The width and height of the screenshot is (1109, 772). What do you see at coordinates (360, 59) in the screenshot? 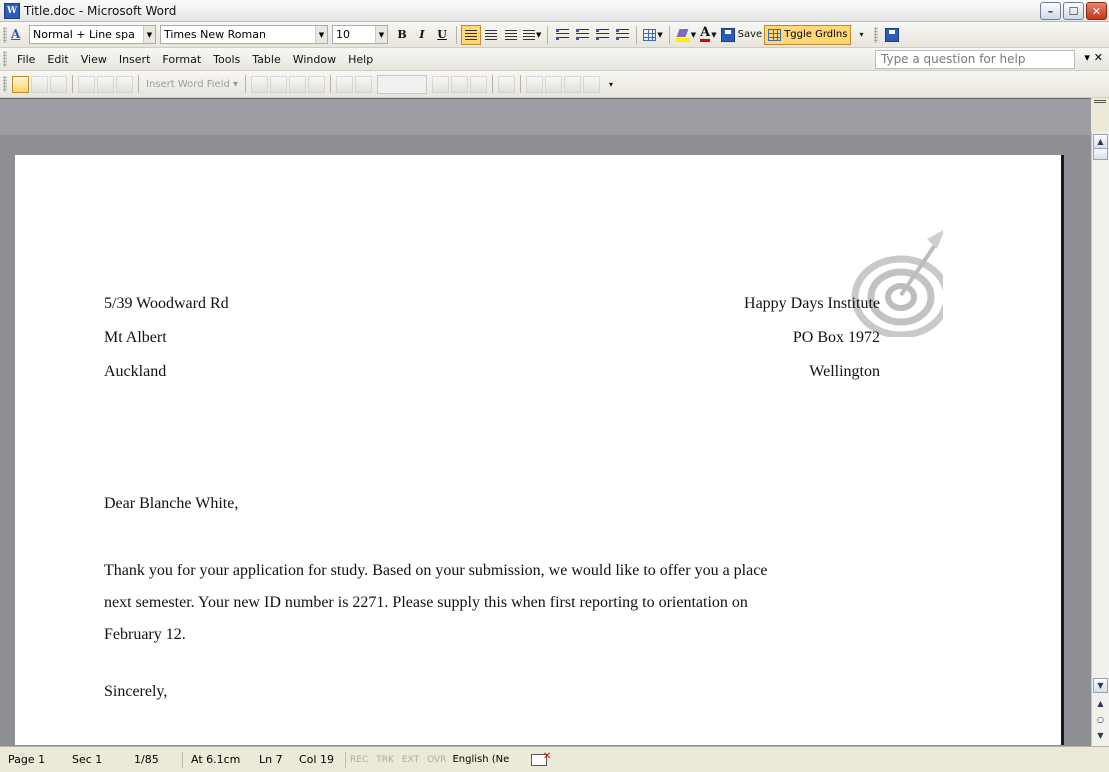
I see `menu-help: Help` at bounding box center [360, 59].